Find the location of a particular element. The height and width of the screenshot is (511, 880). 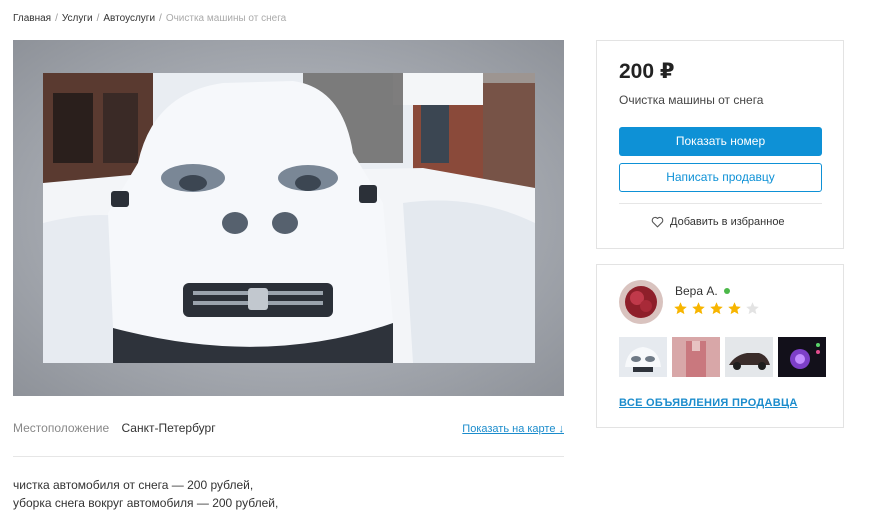

location-city: Санкт-Петербург is located at coordinates (168, 428).